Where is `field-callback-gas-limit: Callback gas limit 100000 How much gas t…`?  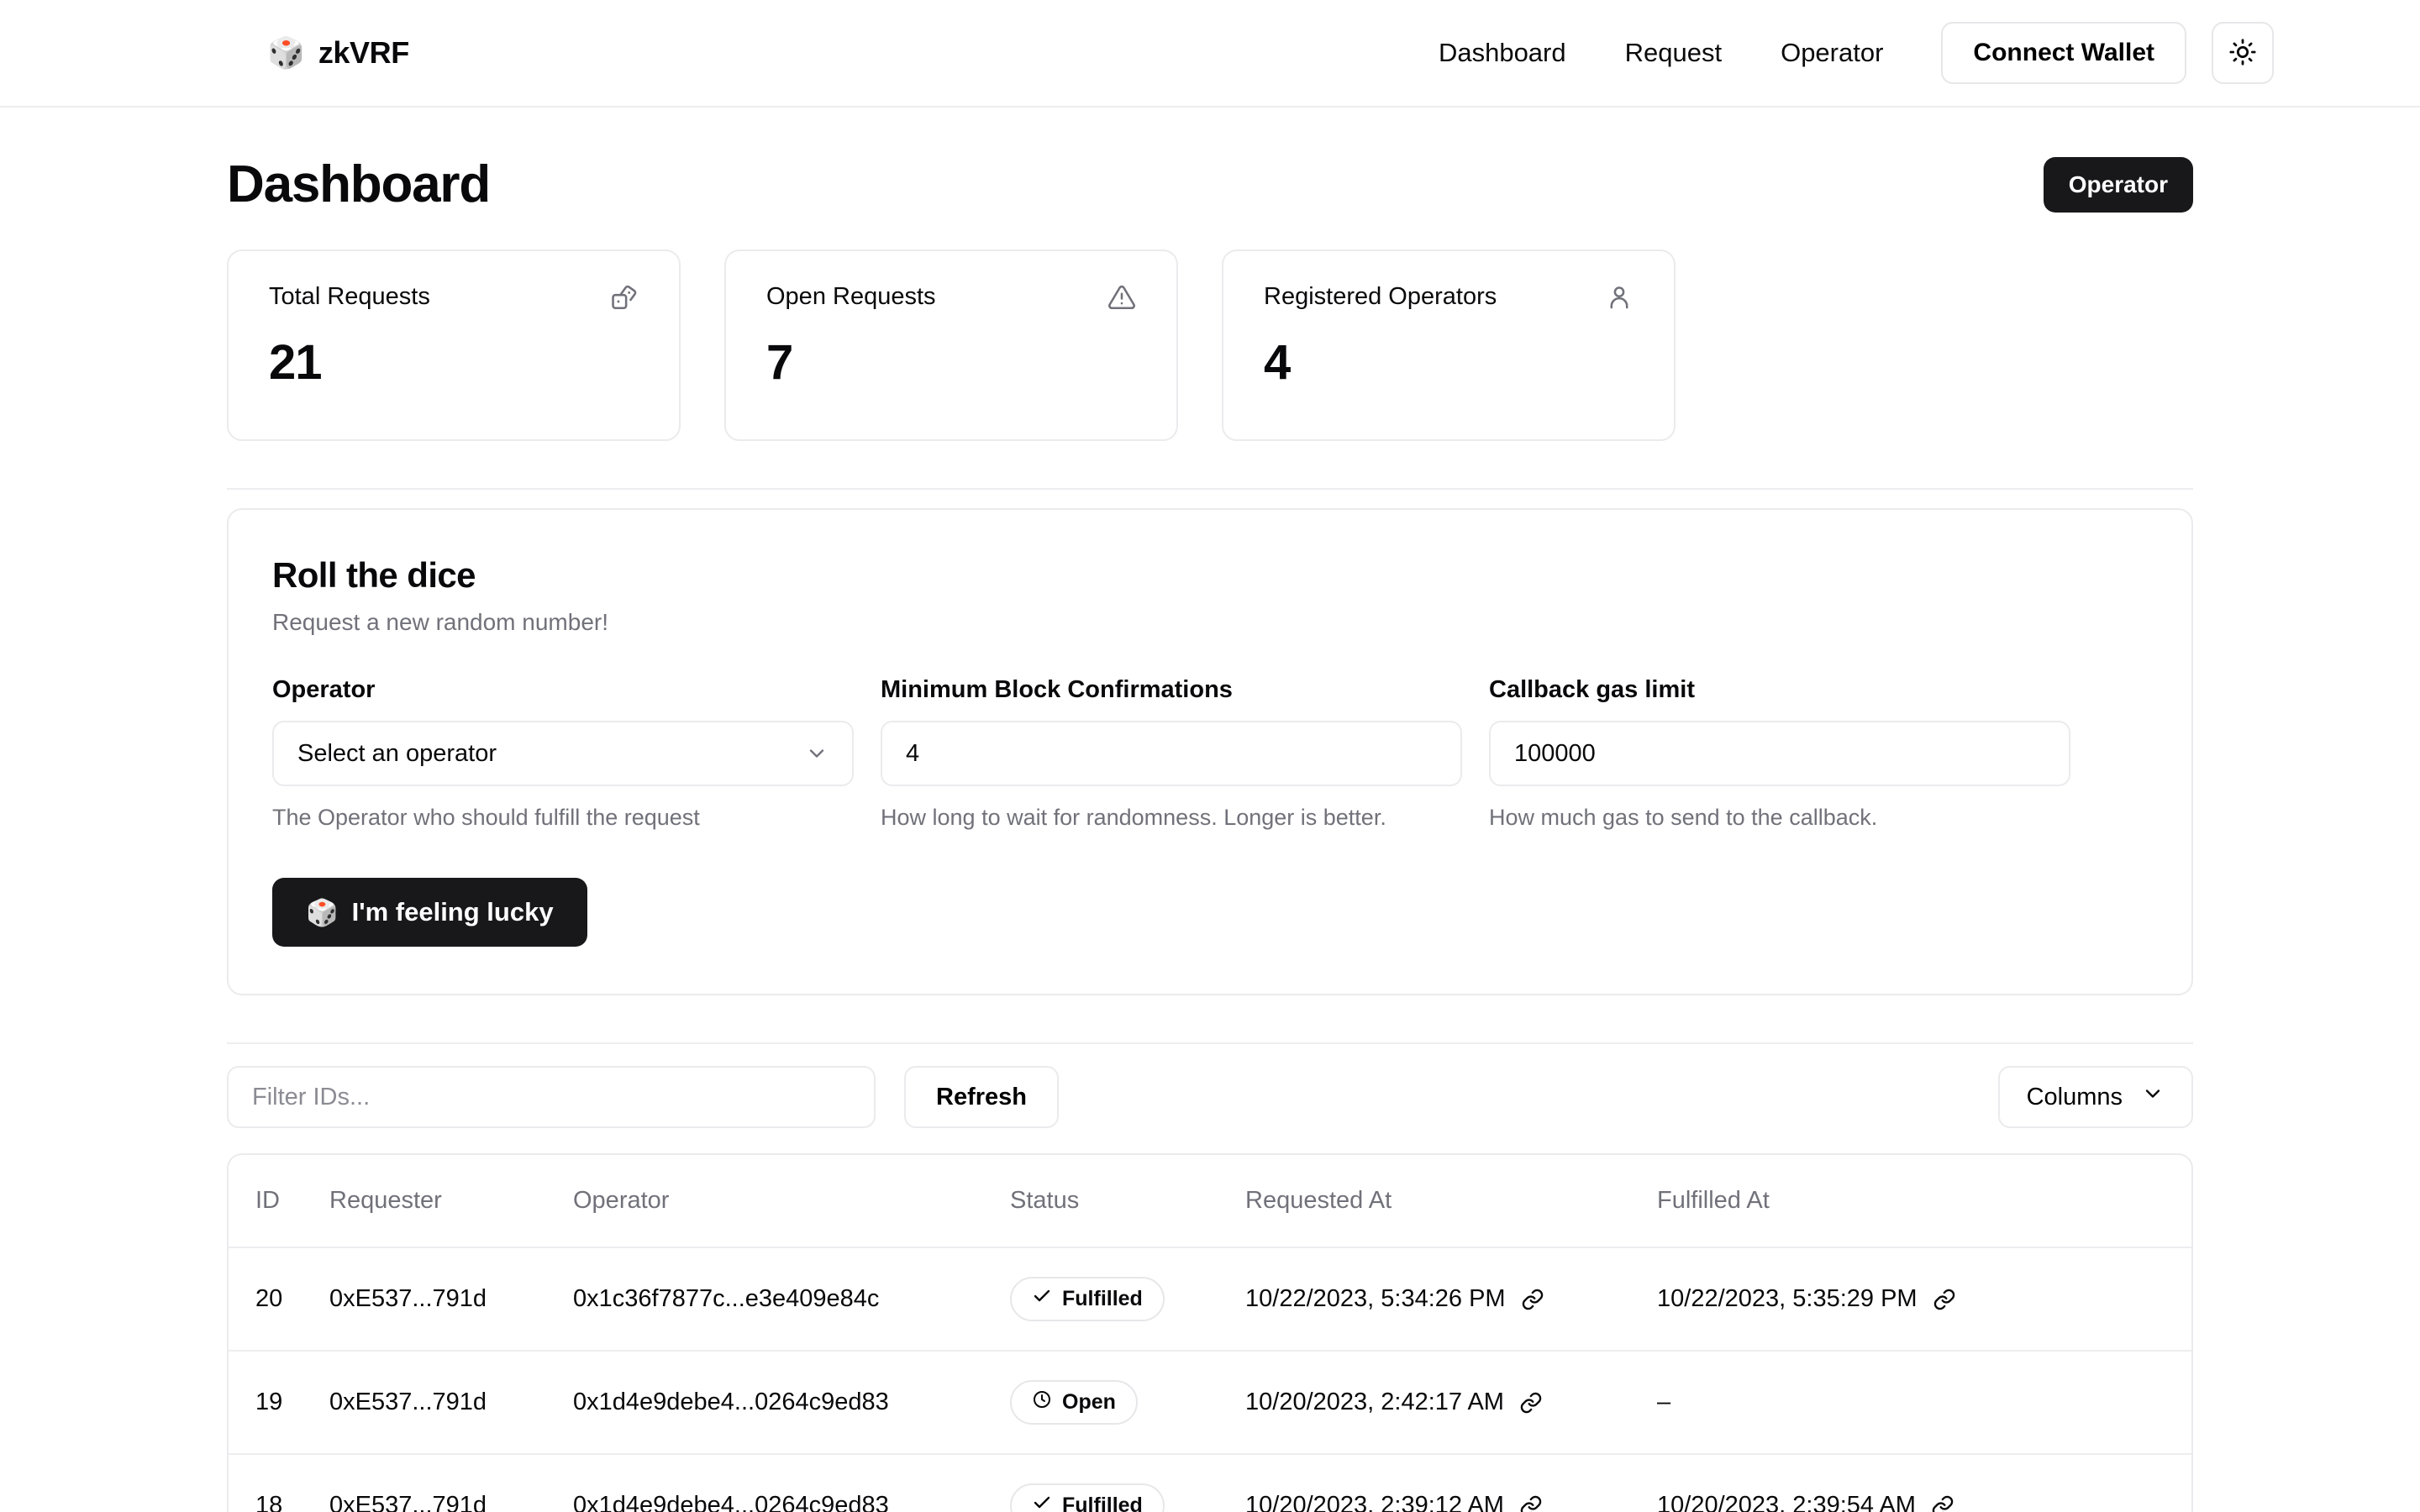 field-callback-gas-limit: Callback gas limit 100000 How much gas t… is located at coordinates (1780, 753).